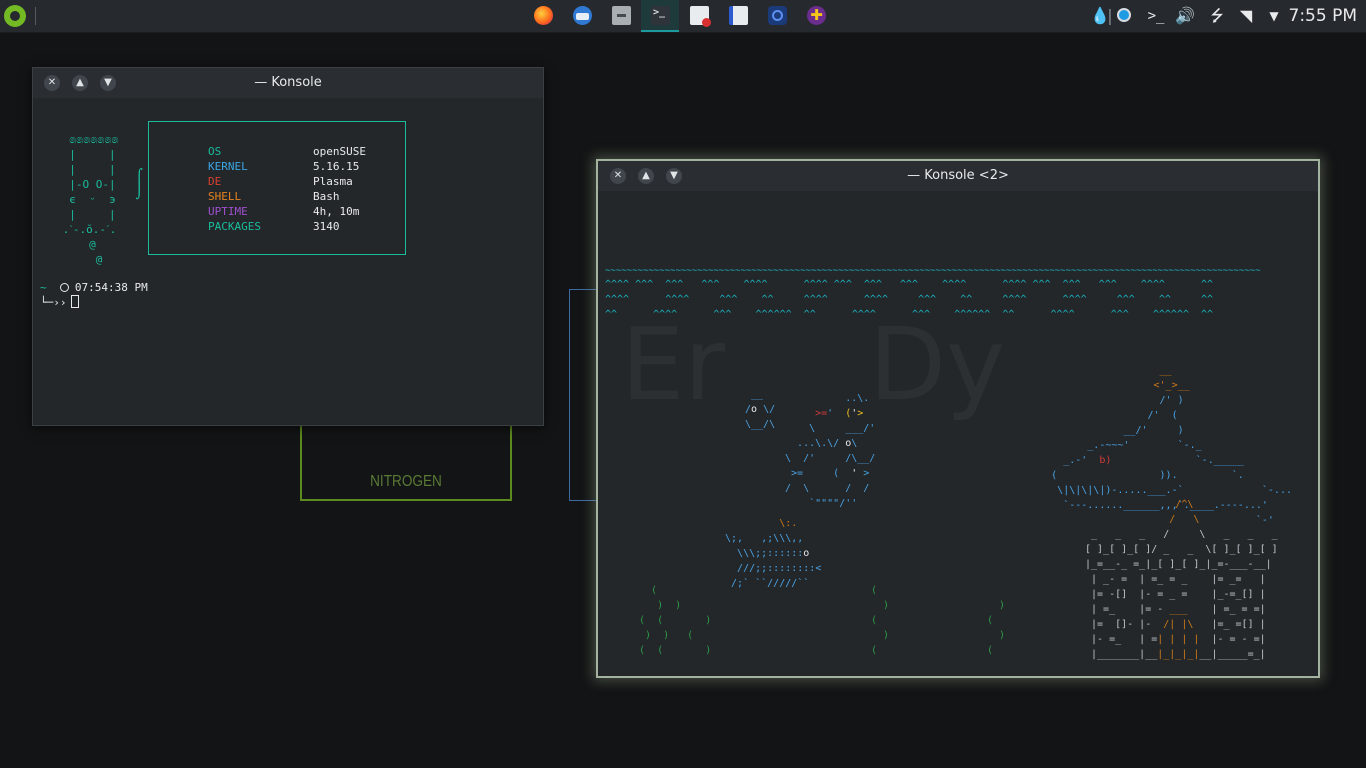  What do you see at coordinates (15, 16) in the screenshot?
I see `application-launcher-icon` at bounding box center [15, 16].